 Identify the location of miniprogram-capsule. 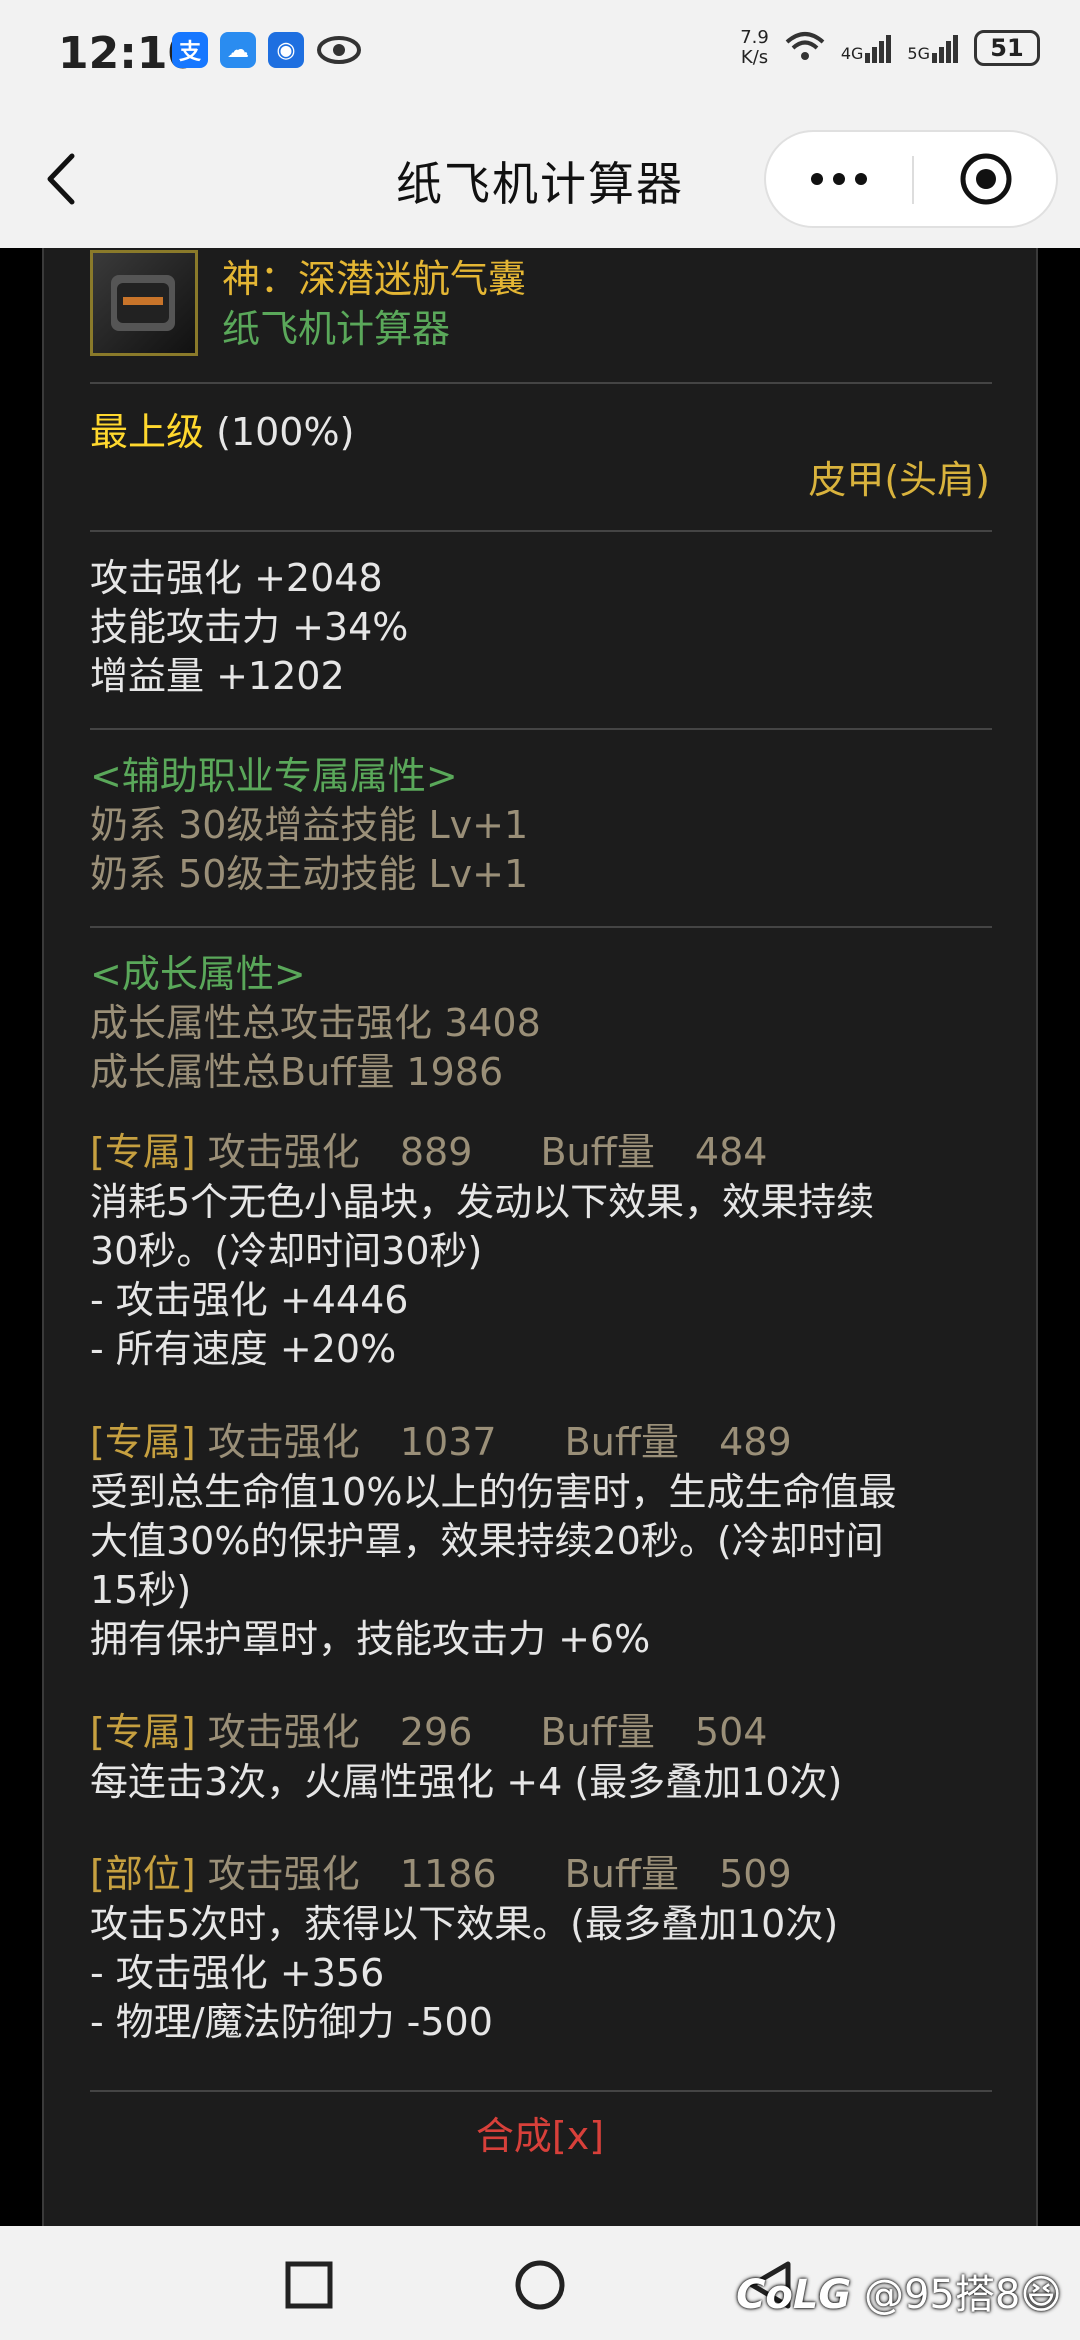
(911, 179).